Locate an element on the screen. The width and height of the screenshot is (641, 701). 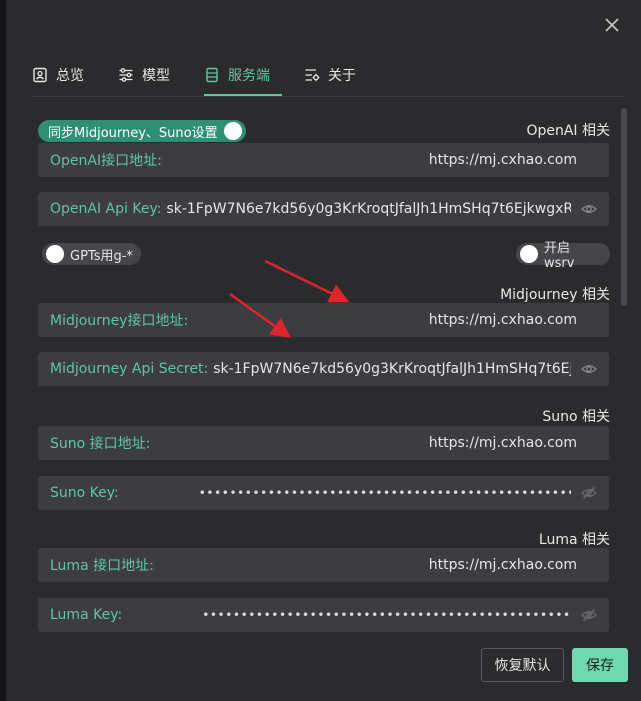
gpts-toggle-label: GPTs用g-* is located at coordinates (101, 256).